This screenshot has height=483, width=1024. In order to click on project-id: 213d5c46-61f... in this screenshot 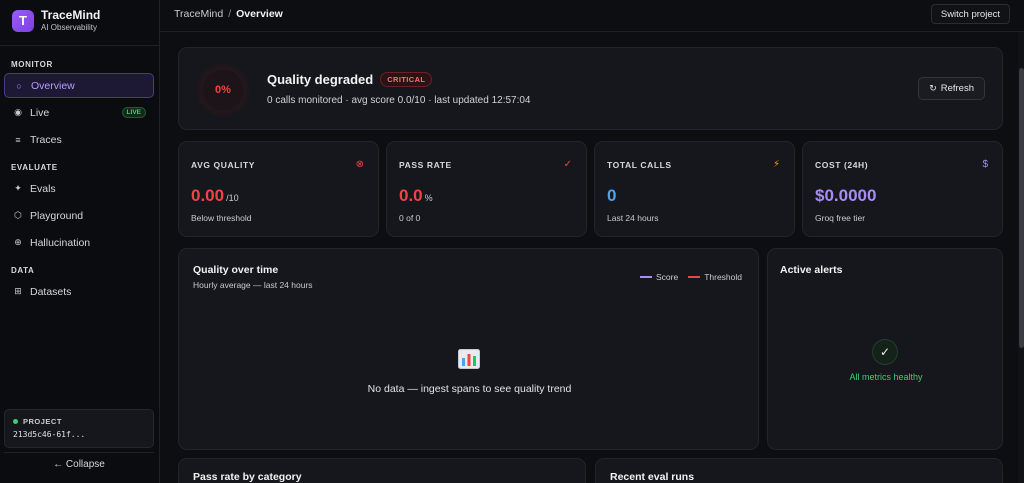, I will do `click(49, 434)`.